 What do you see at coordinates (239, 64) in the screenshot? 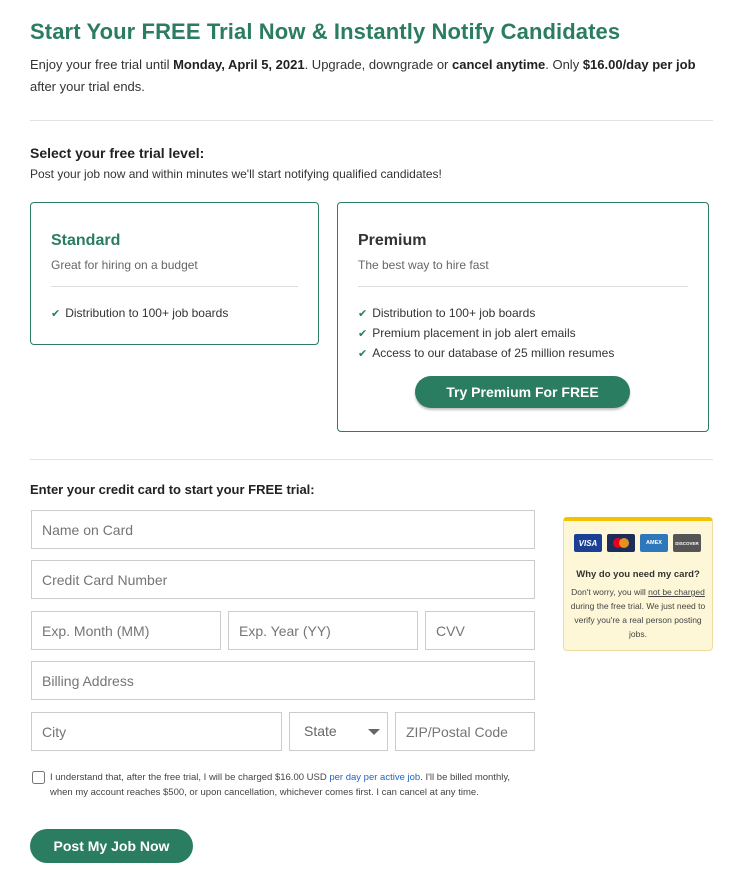
I see `trial-end-date: Monday, April 5, 2021` at bounding box center [239, 64].